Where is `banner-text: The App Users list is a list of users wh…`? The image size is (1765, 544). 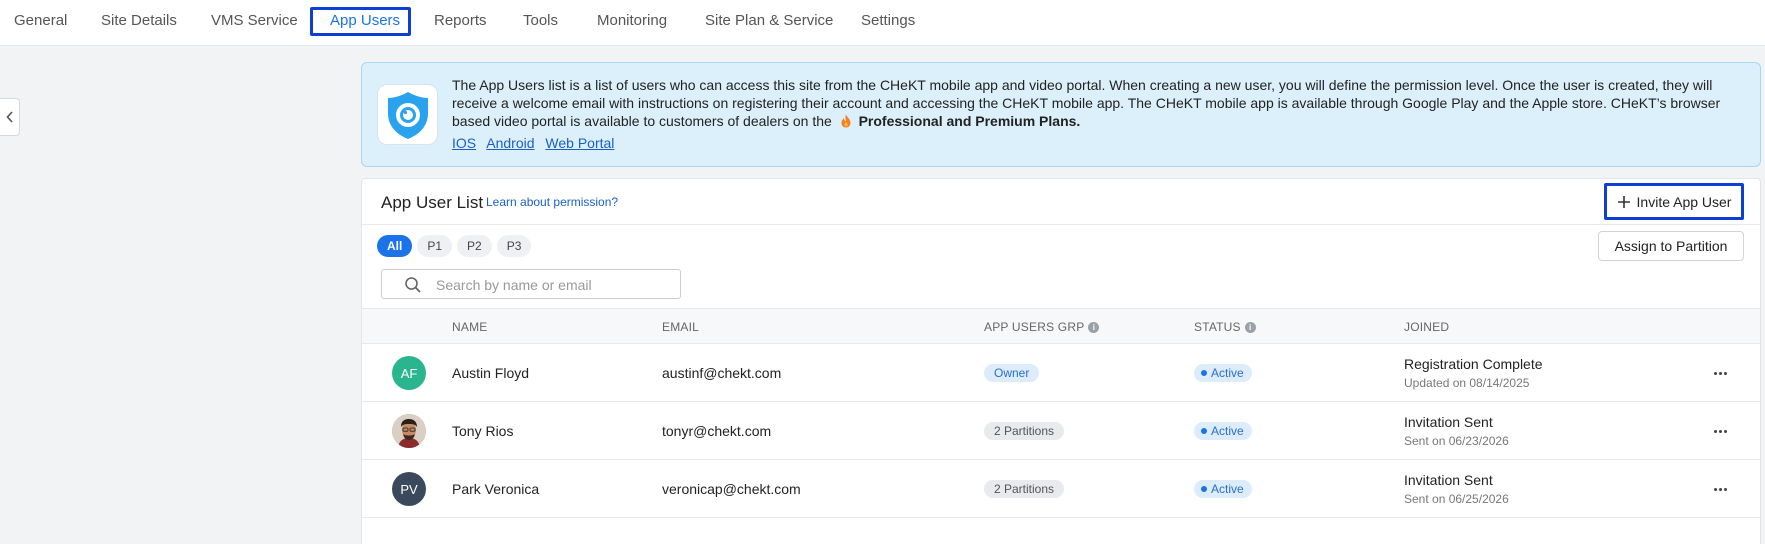
banner-text: The App Users list is a list of users wh… is located at coordinates (1086, 103).